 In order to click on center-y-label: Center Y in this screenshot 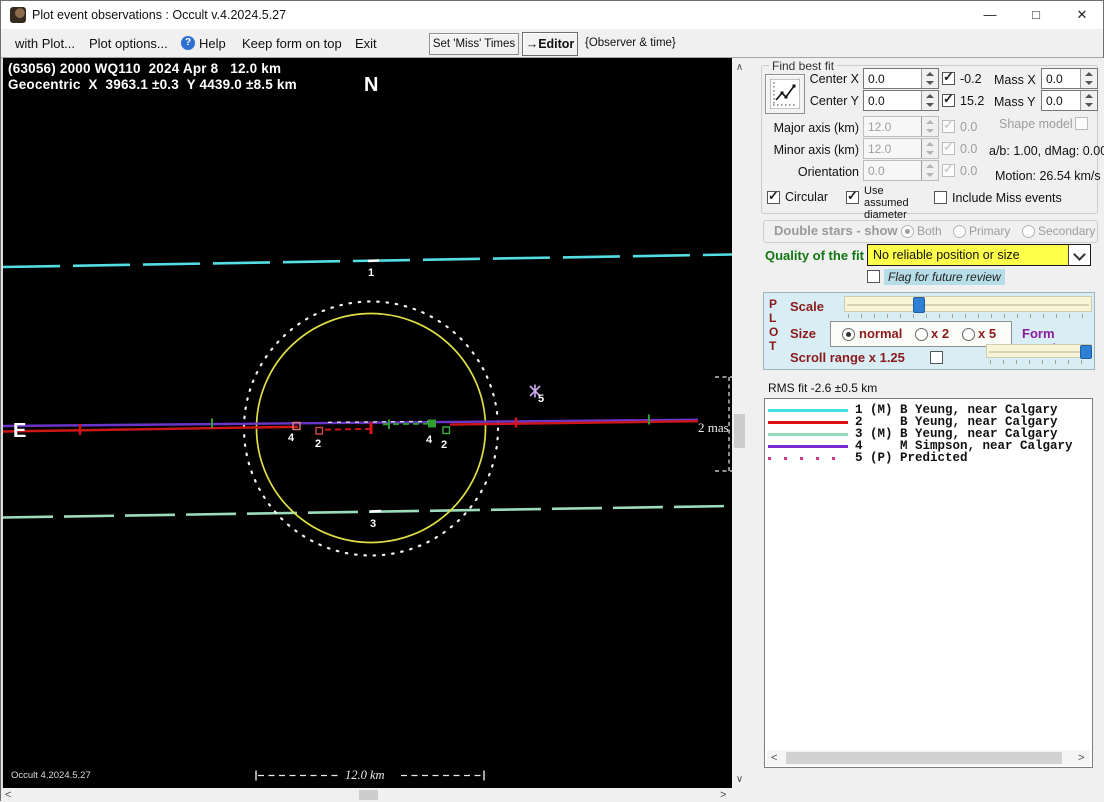, I will do `click(834, 101)`.